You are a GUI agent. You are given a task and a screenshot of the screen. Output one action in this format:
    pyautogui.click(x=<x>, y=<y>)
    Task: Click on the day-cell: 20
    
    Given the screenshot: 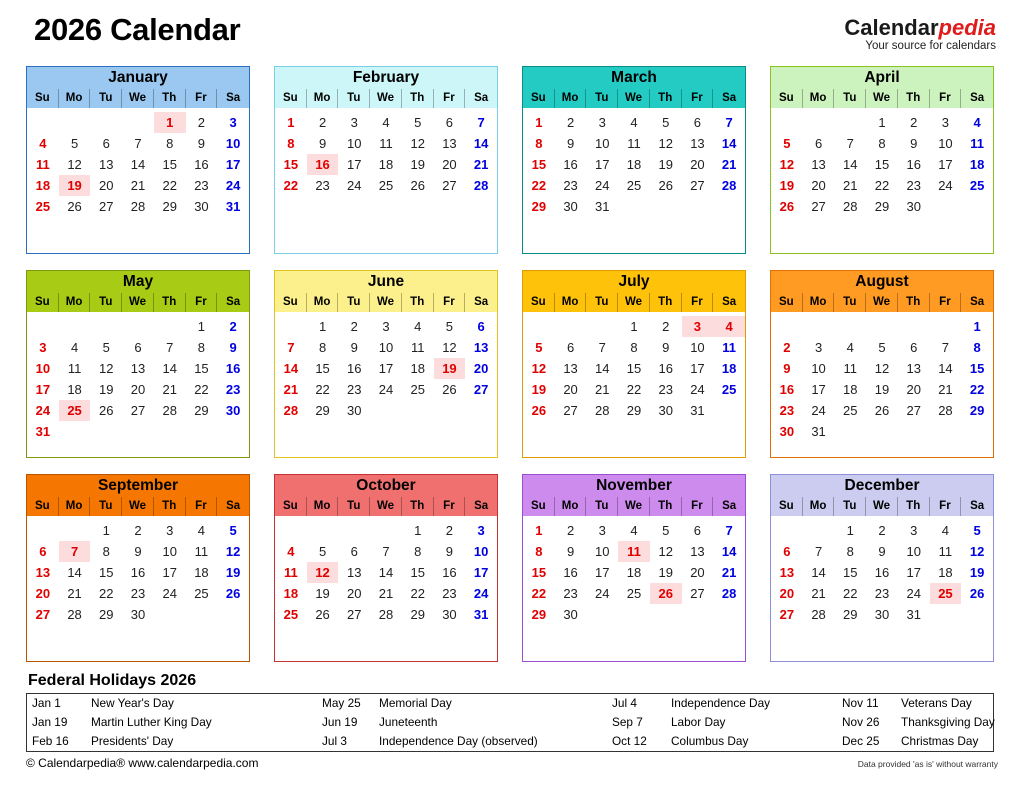 What is the action you would take?
    pyautogui.click(x=449, y=164)
    